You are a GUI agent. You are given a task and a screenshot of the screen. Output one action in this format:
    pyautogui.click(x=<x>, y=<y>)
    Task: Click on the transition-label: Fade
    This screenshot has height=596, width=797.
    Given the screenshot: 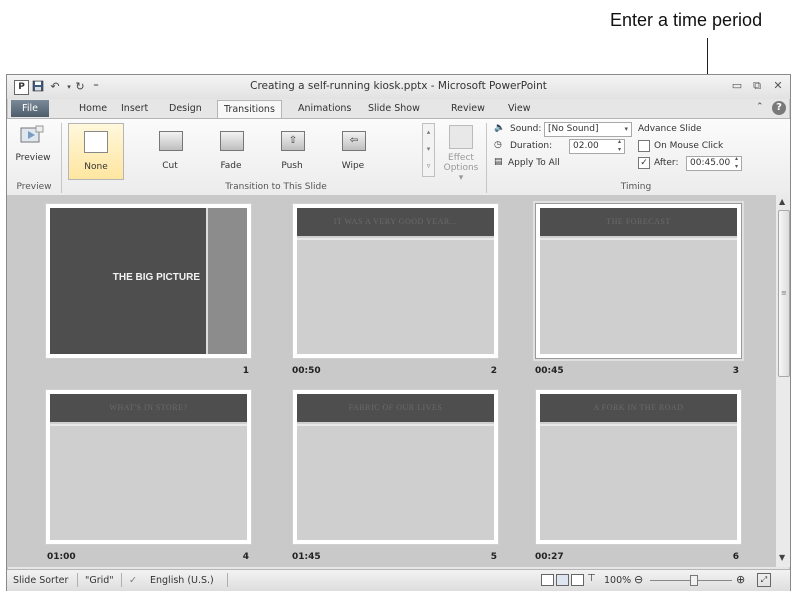 What is the action you would take?
    pyautogui.click(x=231, y=166)
    